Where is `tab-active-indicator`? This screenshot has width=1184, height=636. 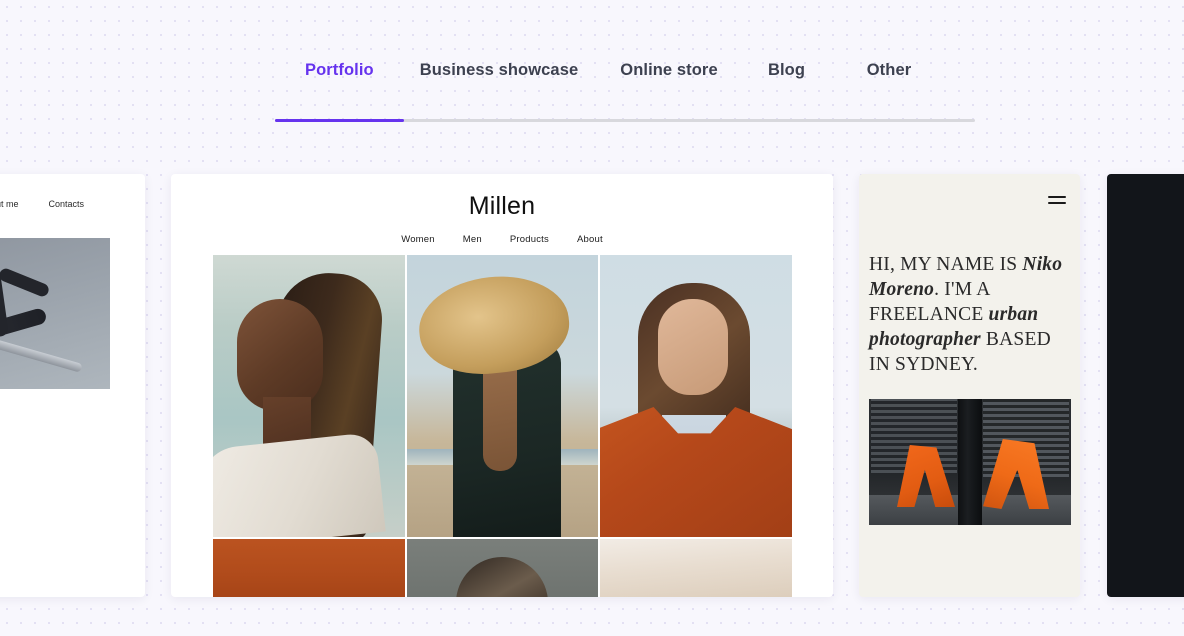 tab-active-indicator is located at coordinates (339, 120).